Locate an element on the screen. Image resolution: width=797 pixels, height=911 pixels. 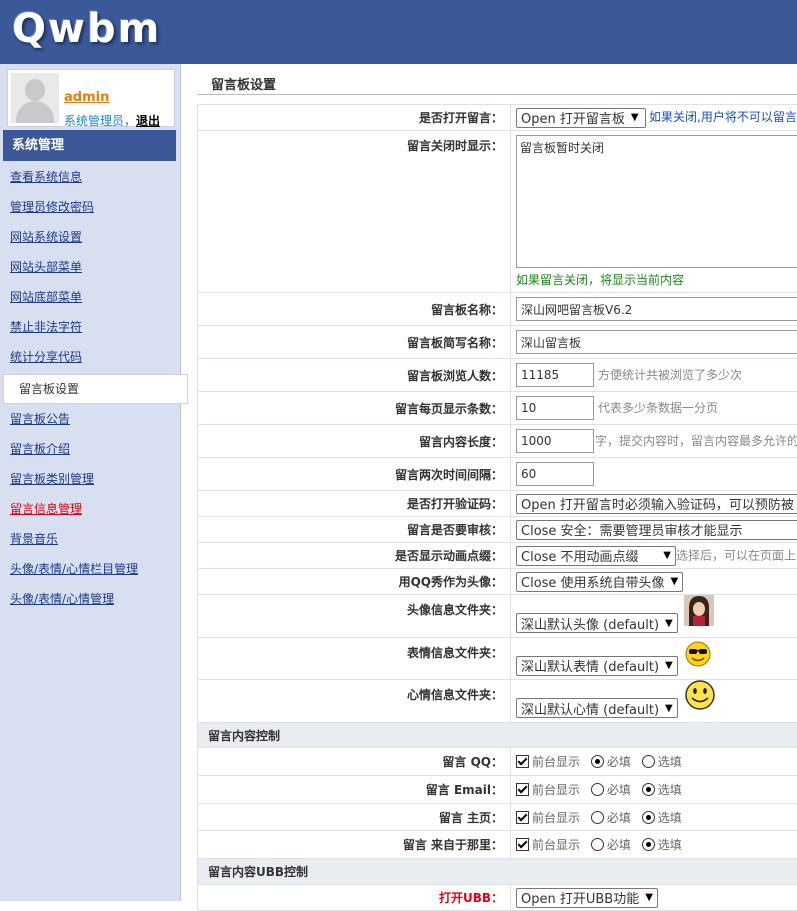
nav-item-site-settings: 网站系统设置 is located at coordinates (90, 239).